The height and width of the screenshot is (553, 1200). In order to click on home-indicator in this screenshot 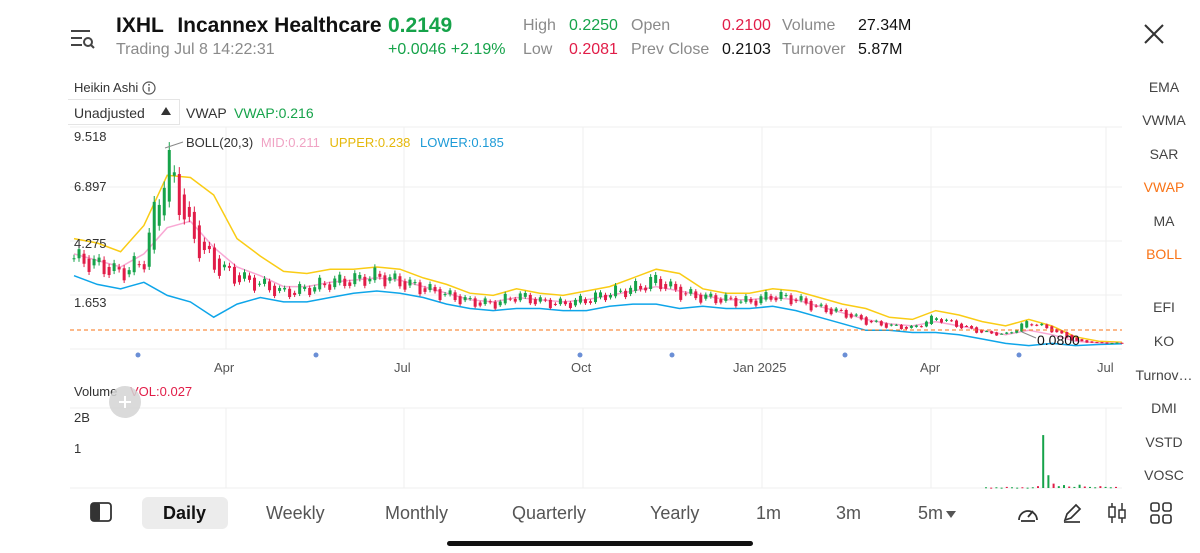, I will do `click(600, 543)`.